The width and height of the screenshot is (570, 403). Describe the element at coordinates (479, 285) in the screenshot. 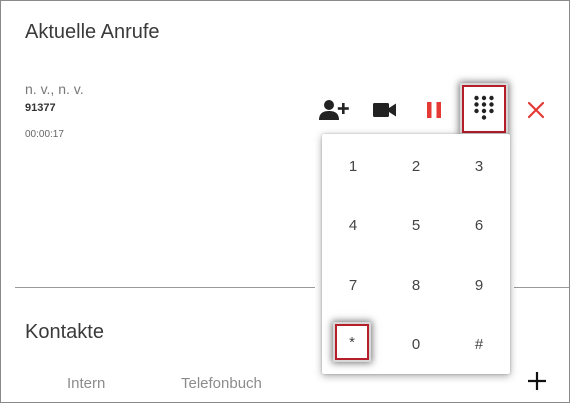

I see `key-9: 9` at that location.